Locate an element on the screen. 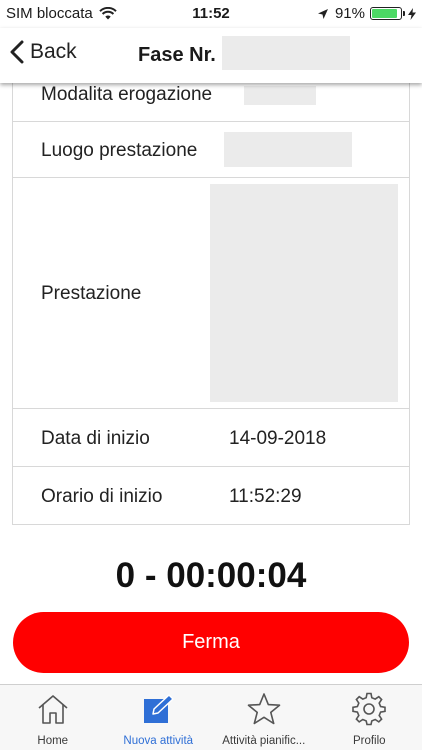 This screenshot has height=750, width=422. star-icon is located at coordinates (264, 709).